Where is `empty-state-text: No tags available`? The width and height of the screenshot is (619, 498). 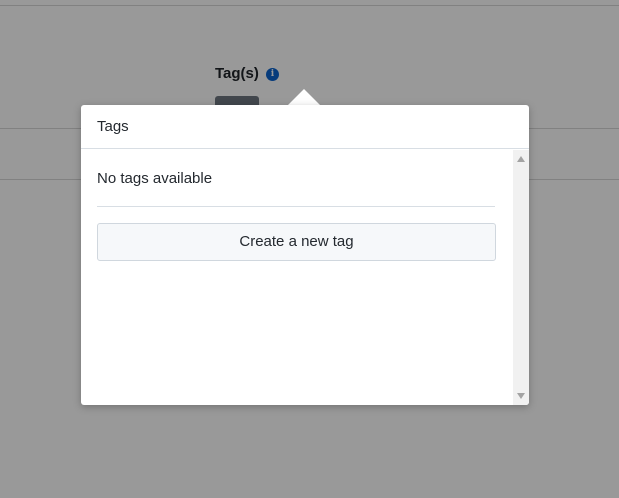
empty-state-text: No tags available is located at coordinates (155, 178).